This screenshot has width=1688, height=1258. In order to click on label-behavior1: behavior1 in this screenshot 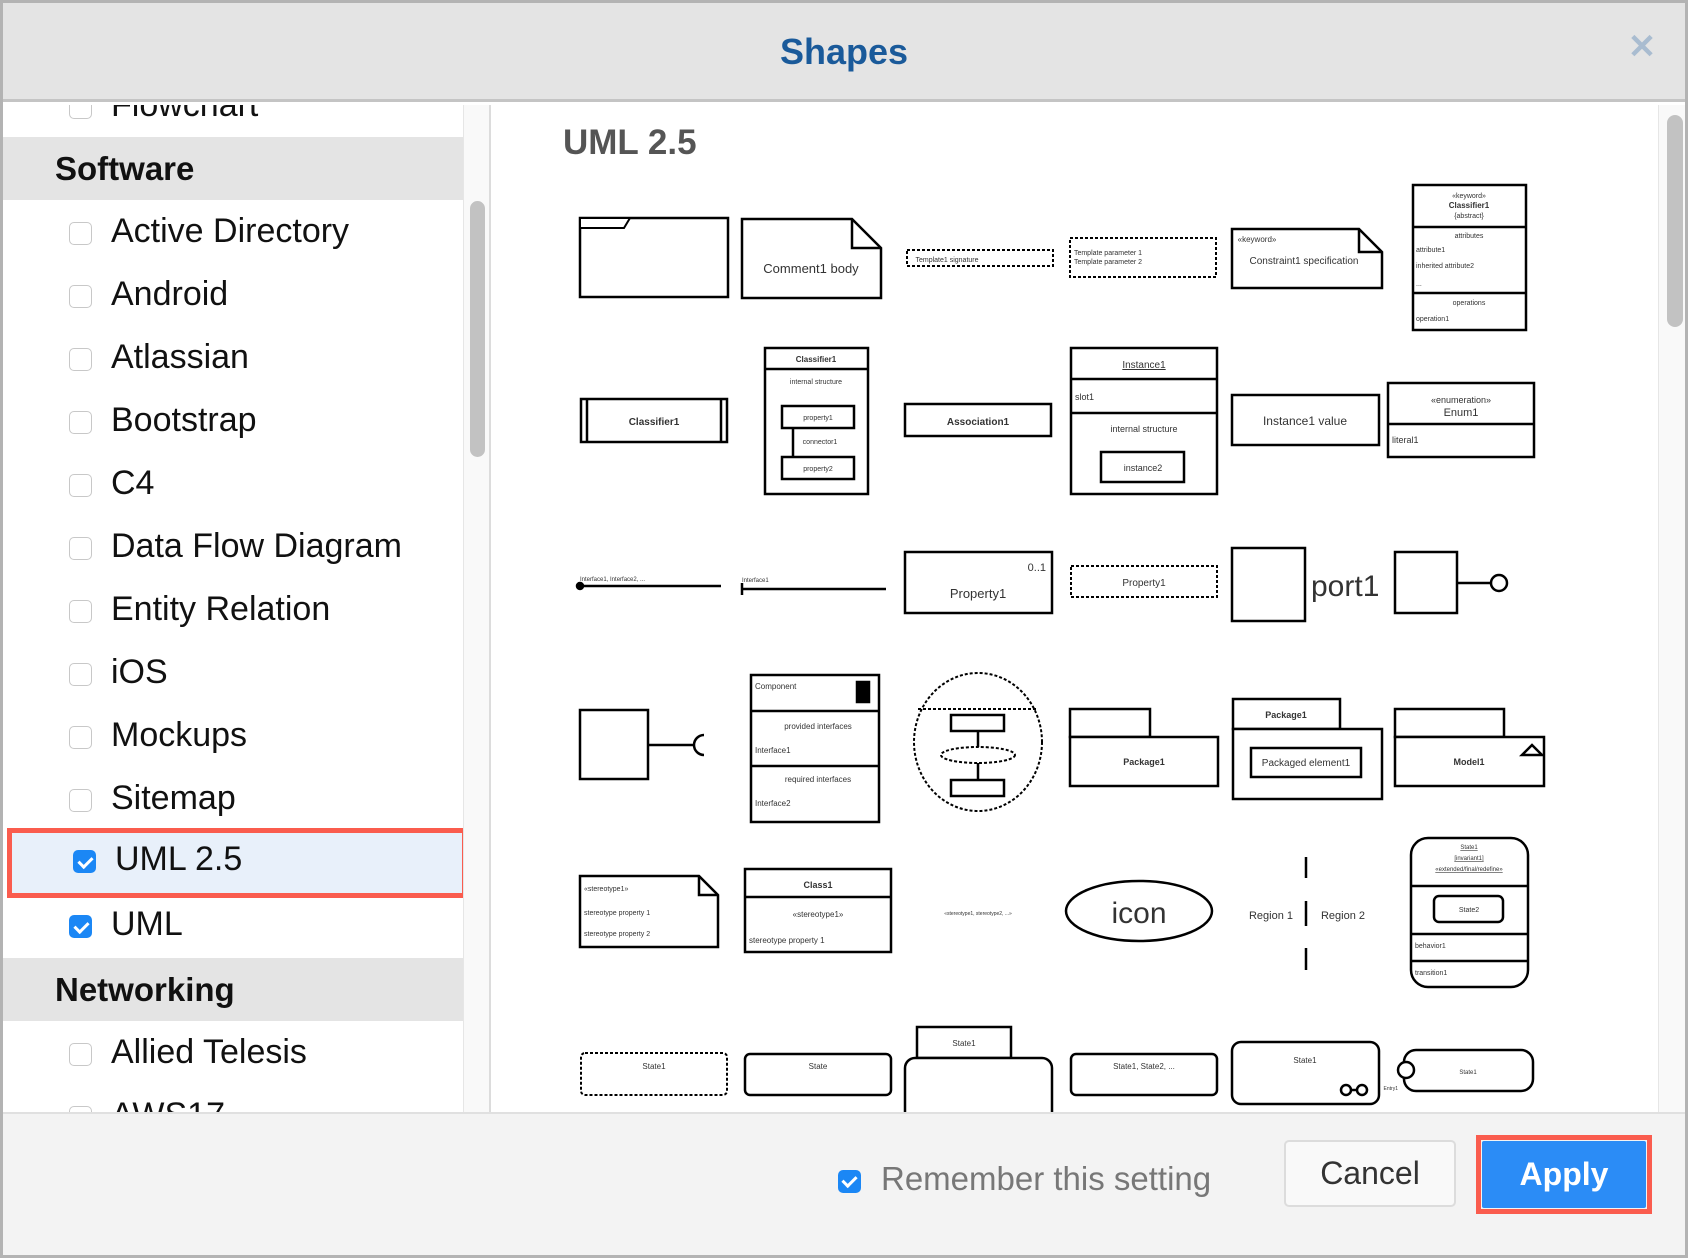, I will do `click(1430, 946)`.